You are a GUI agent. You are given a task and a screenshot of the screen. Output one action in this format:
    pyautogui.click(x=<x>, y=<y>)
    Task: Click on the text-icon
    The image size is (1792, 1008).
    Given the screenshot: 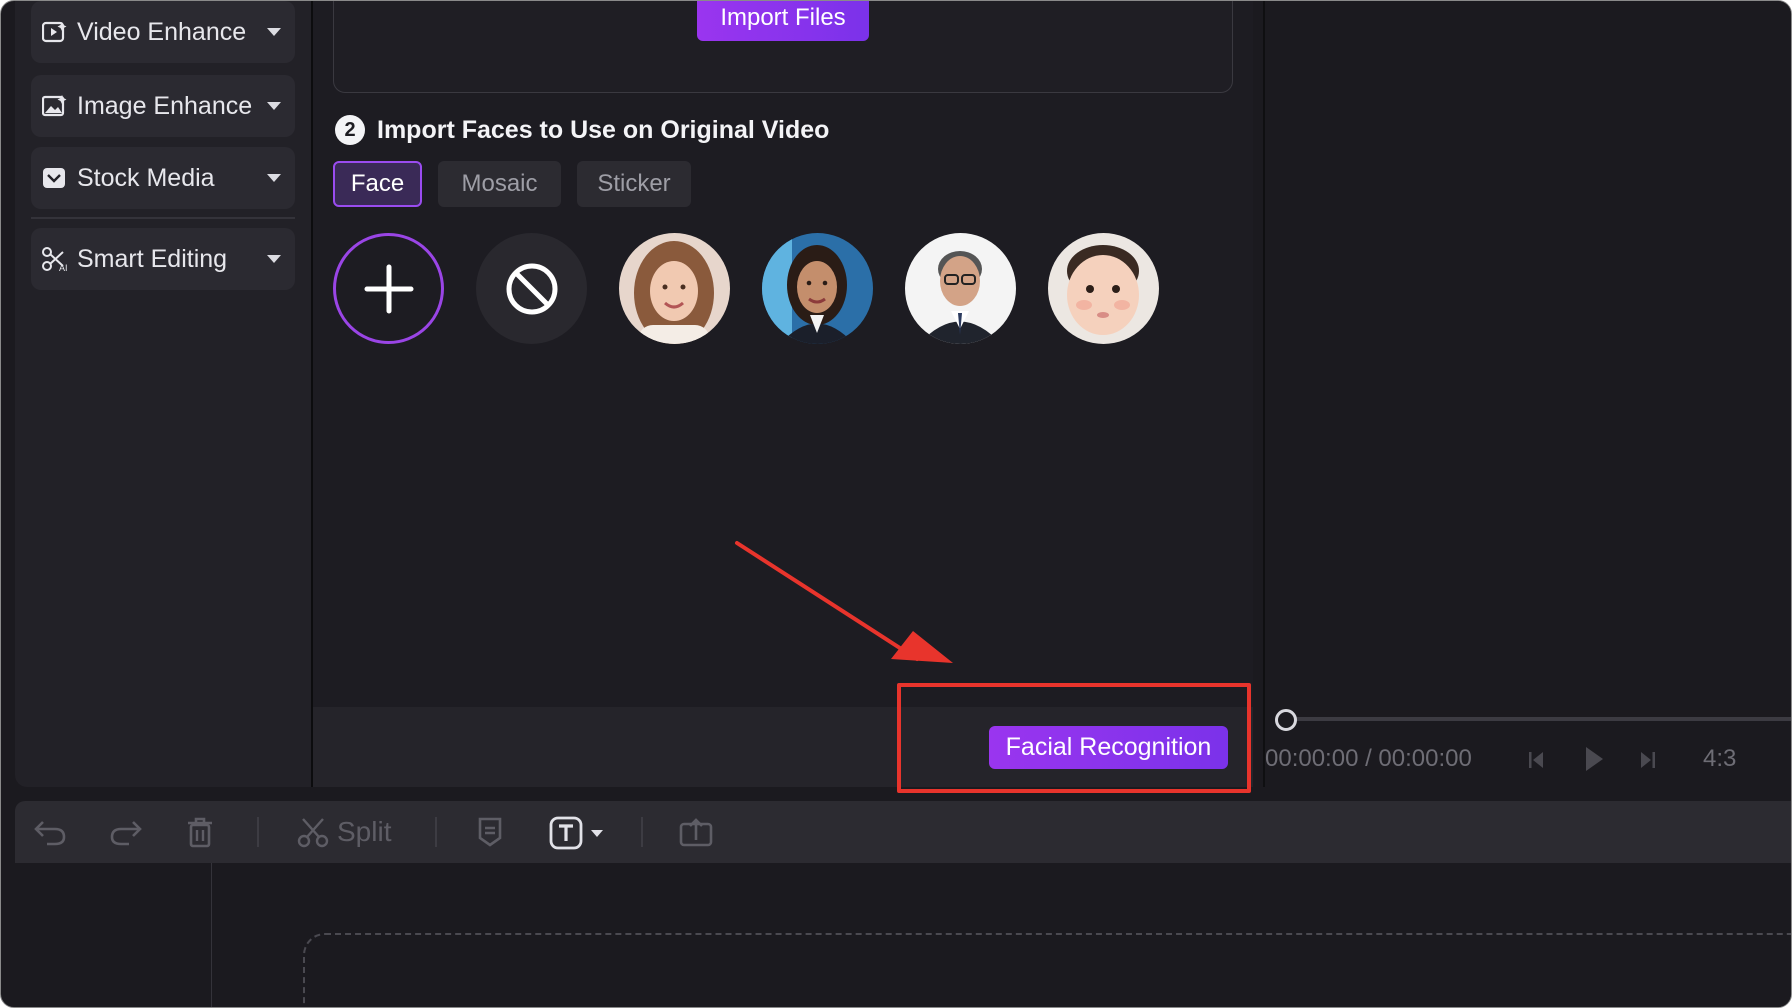 What is the action you would take?
    pyautogui.click(x=566, y=833)
    